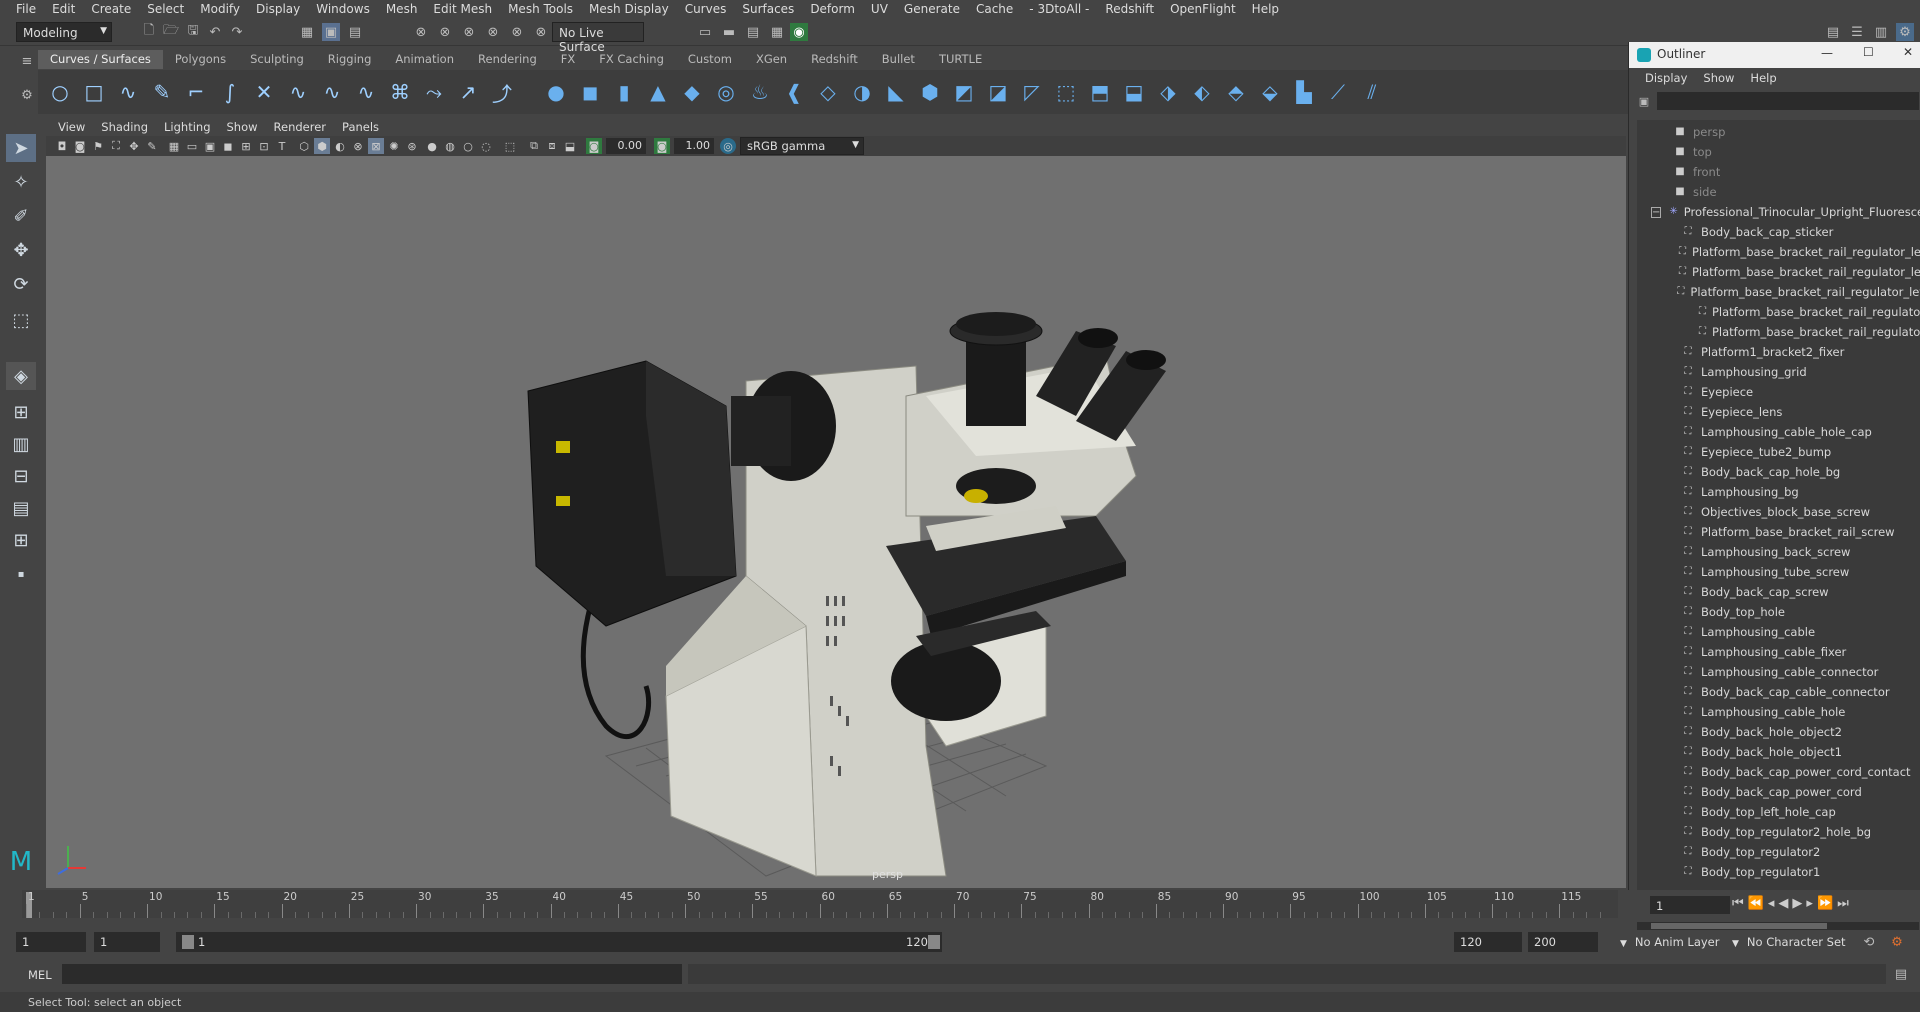  Describe the element at coordinates (1666, 78) in the screenshot. I see `outliner-menu-display: Display` at that location.